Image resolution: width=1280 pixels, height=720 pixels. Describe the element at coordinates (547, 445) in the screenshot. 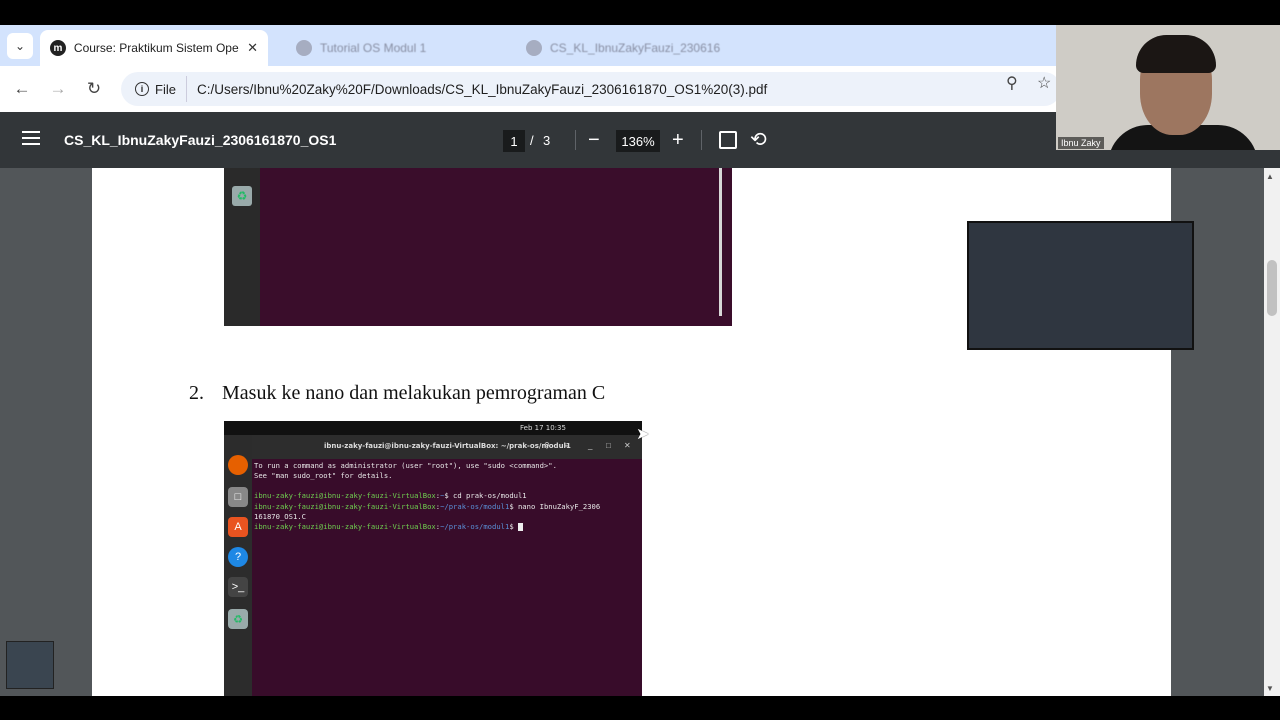

I see `search-icon: ⚲` at that location.